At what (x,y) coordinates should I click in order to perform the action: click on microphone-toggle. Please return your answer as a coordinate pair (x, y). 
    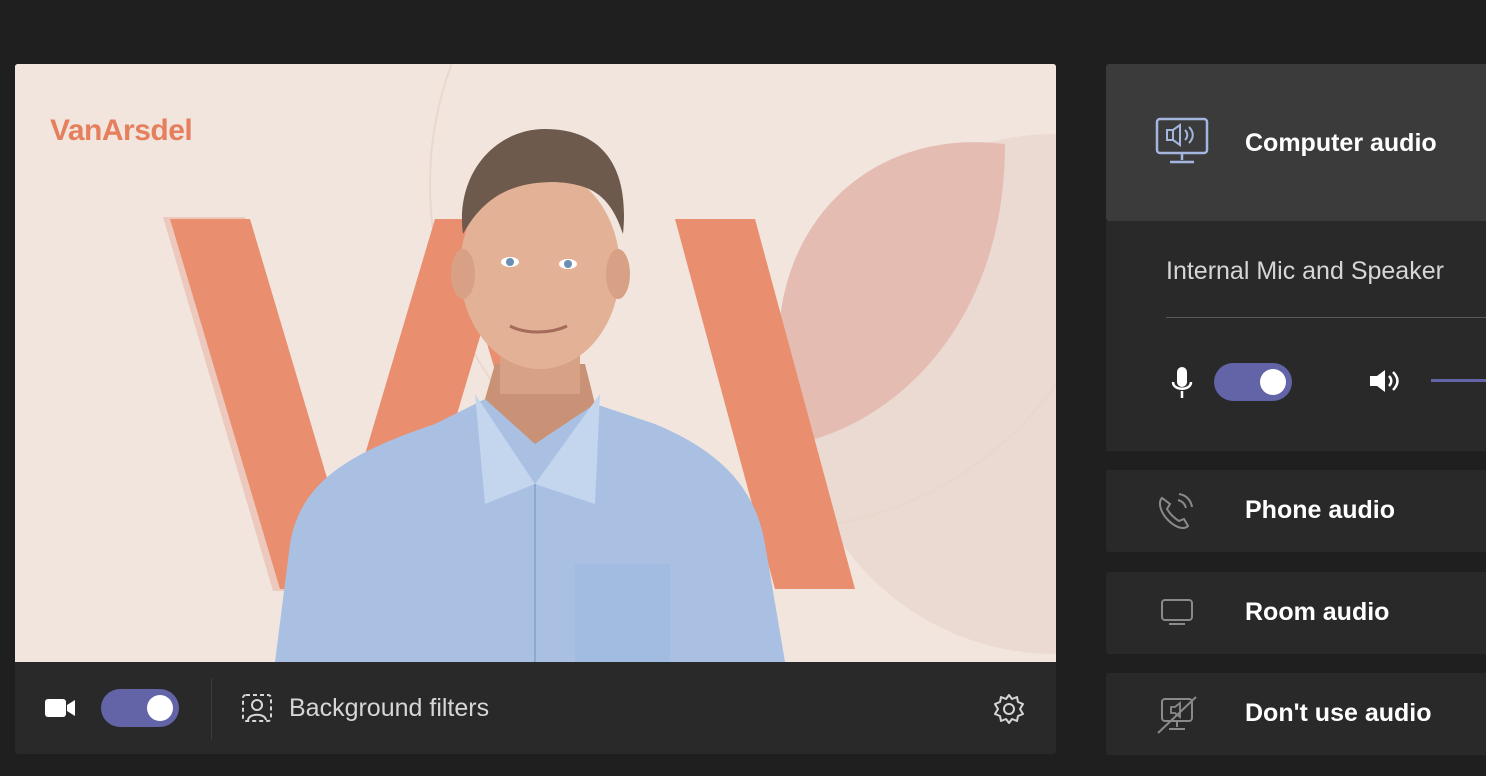
    Looking at the image, I should click on (1253, 382).